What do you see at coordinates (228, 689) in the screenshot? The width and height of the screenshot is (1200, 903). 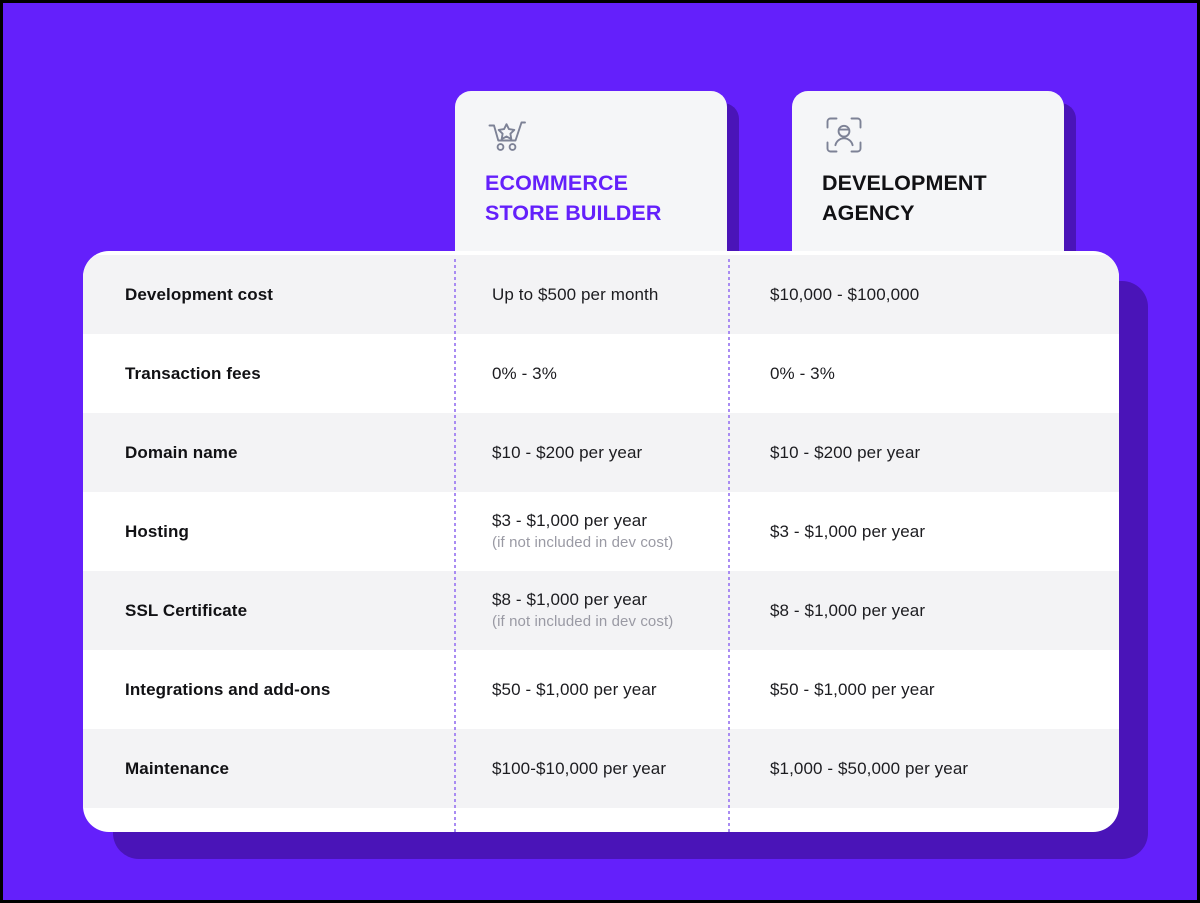 I see `feature-label: Integrations and add-ons` at bounding box center [228, 689].